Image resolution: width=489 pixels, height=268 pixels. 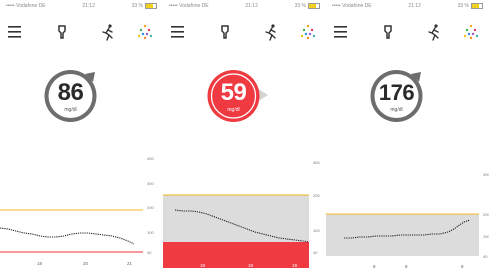 I want to click on glucose-reading-badge: 86 mg/dl, so click(x=74, y=98).